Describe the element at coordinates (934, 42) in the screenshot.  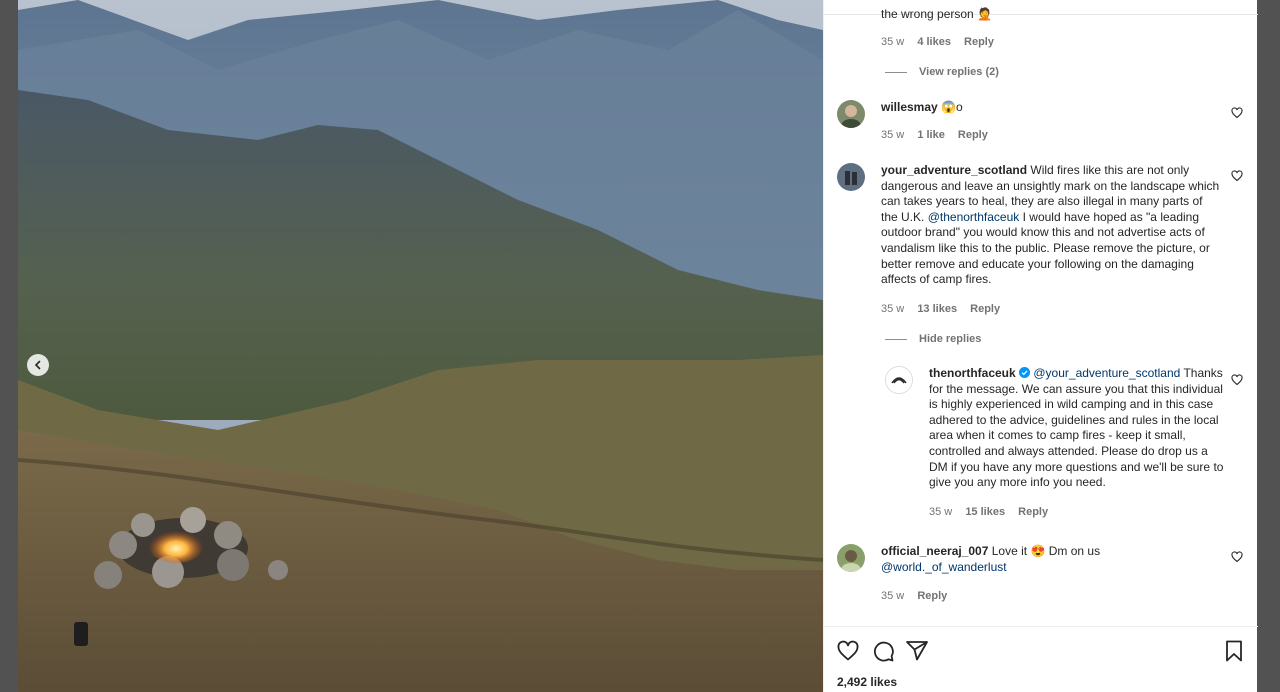
I see `comment-likes-count: 4 likes` at that location.